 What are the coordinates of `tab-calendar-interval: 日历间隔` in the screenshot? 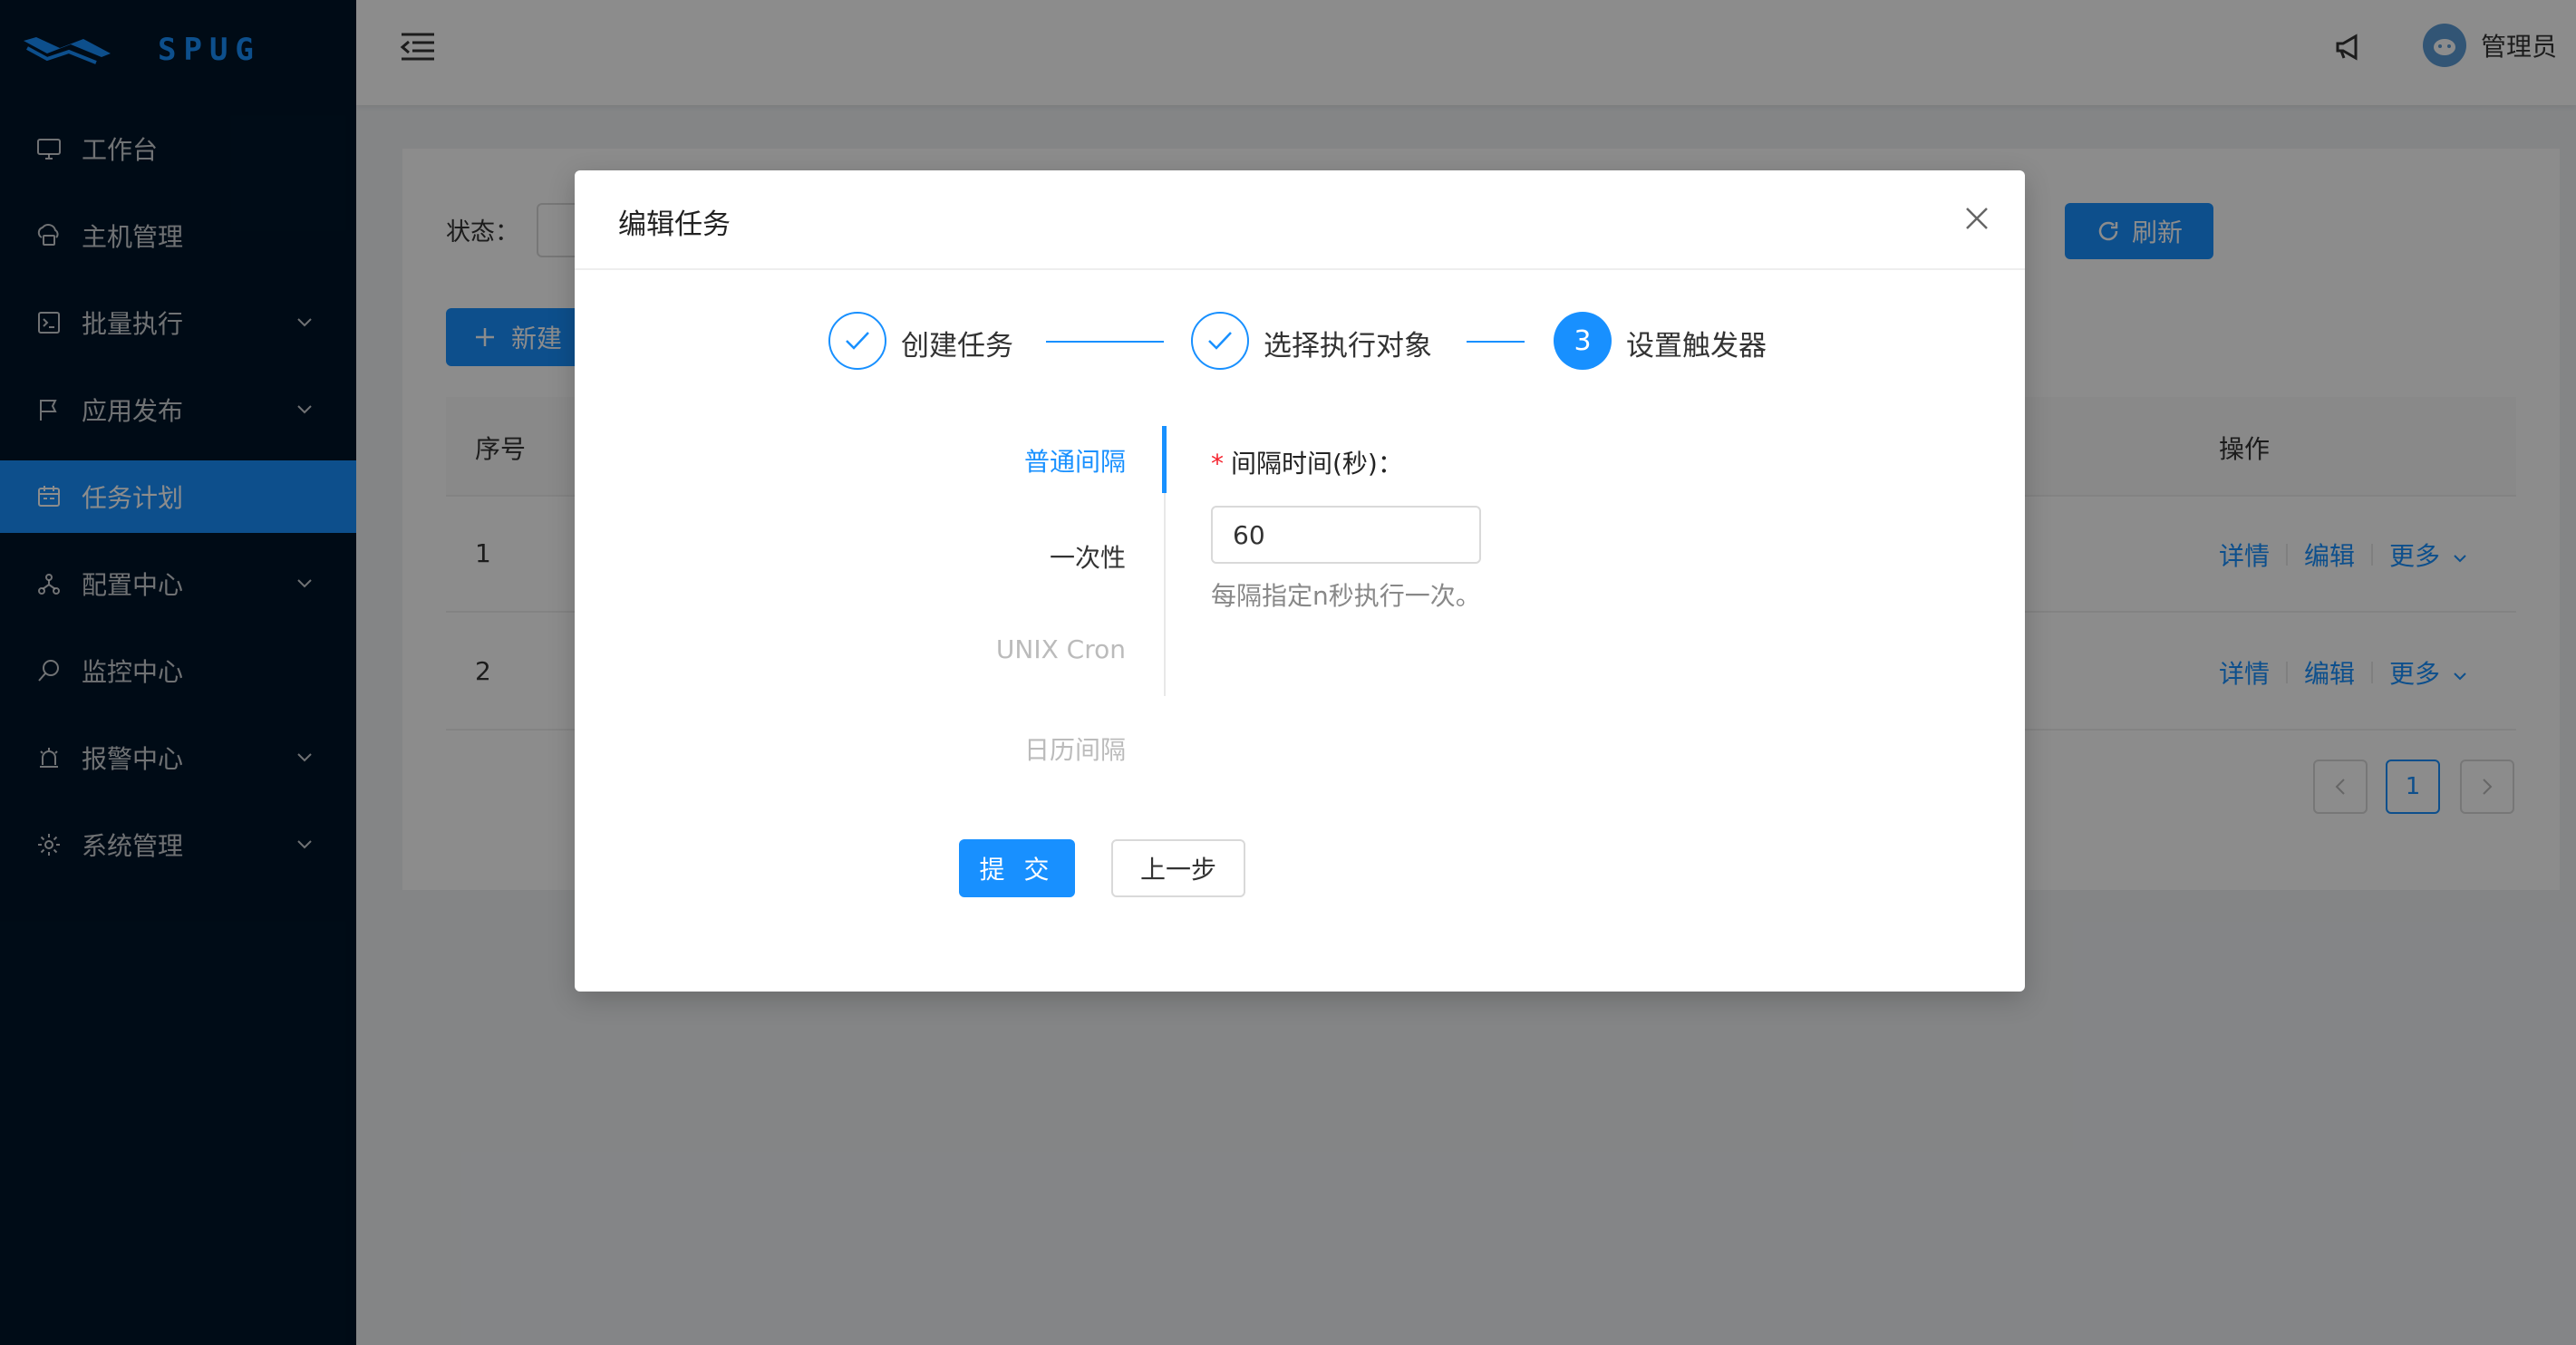 It's located at (1074, 750).